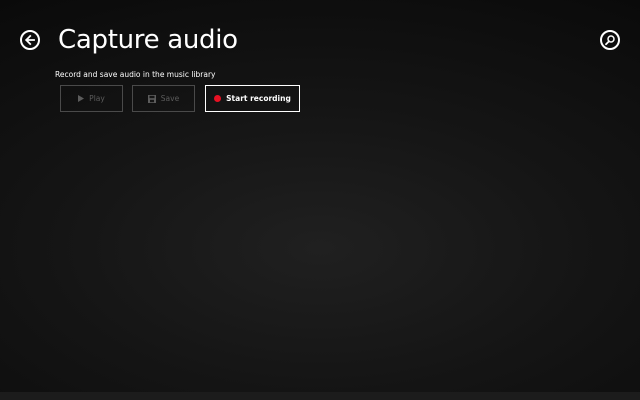 This screenshot has height=400, width=640. I want to click on back-arrow-icon, so click(30, 40).